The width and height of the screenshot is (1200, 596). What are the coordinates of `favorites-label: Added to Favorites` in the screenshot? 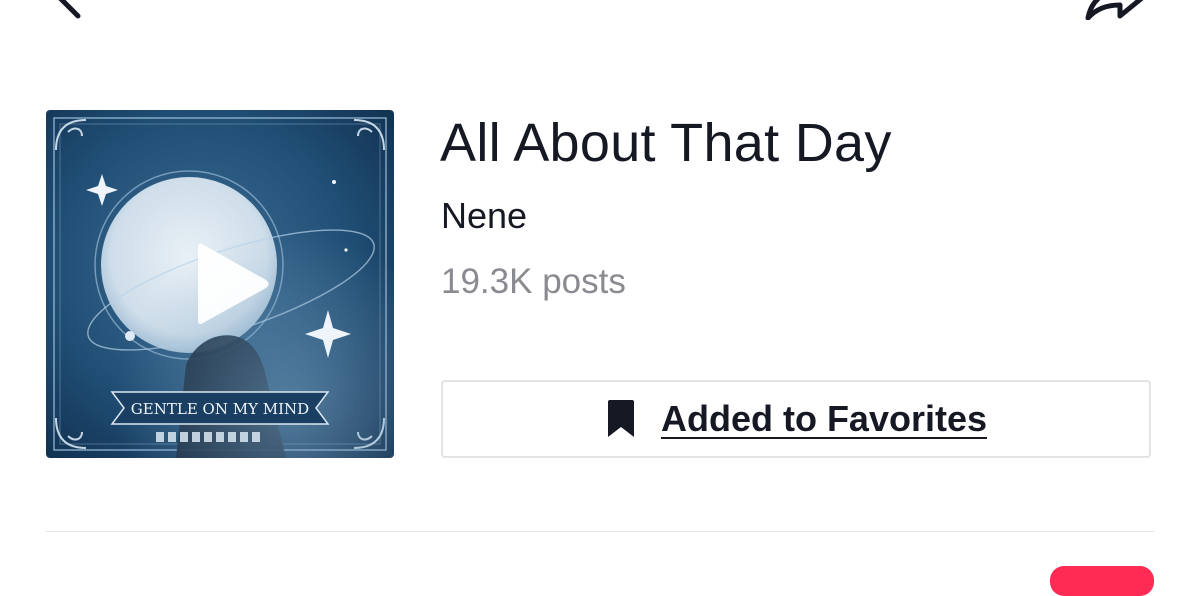 It's located at (824, 418).